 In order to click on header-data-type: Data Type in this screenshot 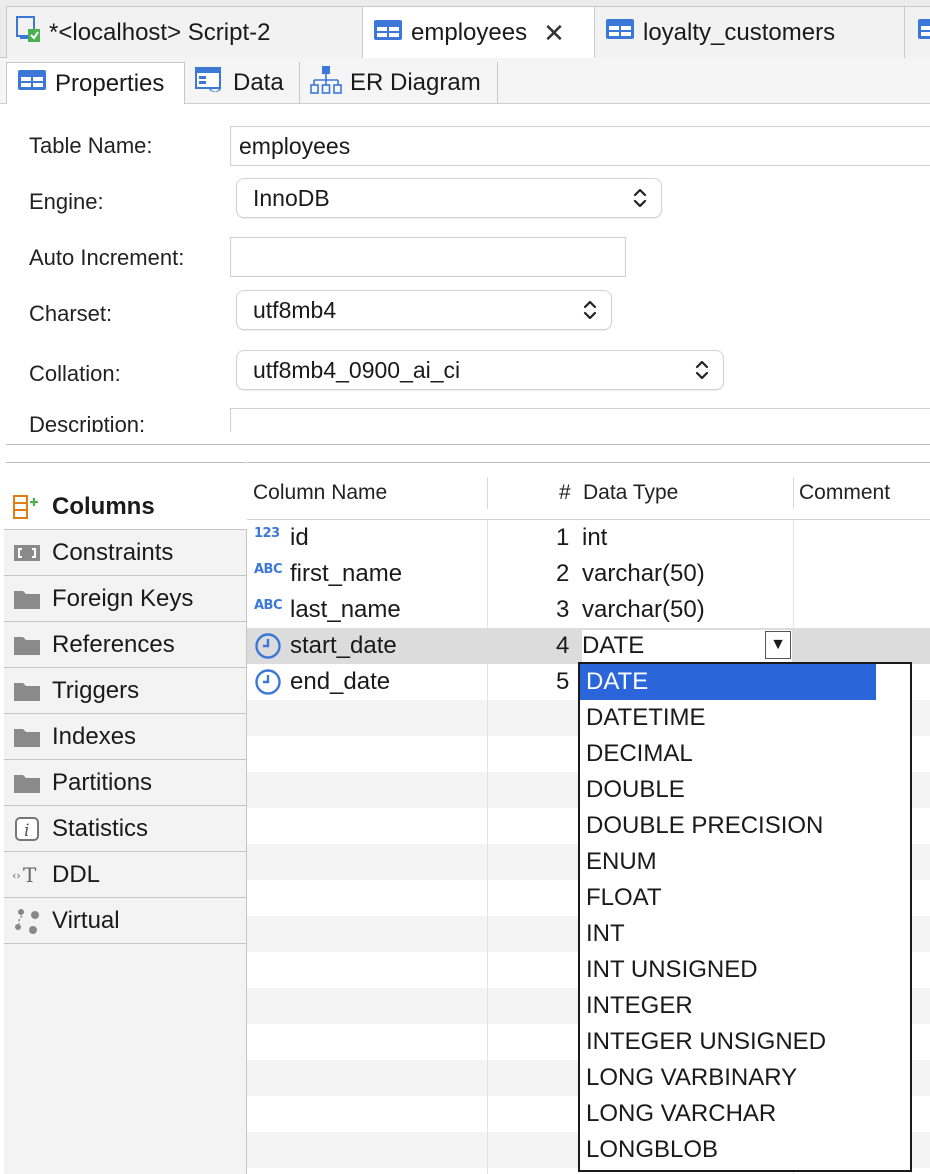, I will do `click(630, 493)`.